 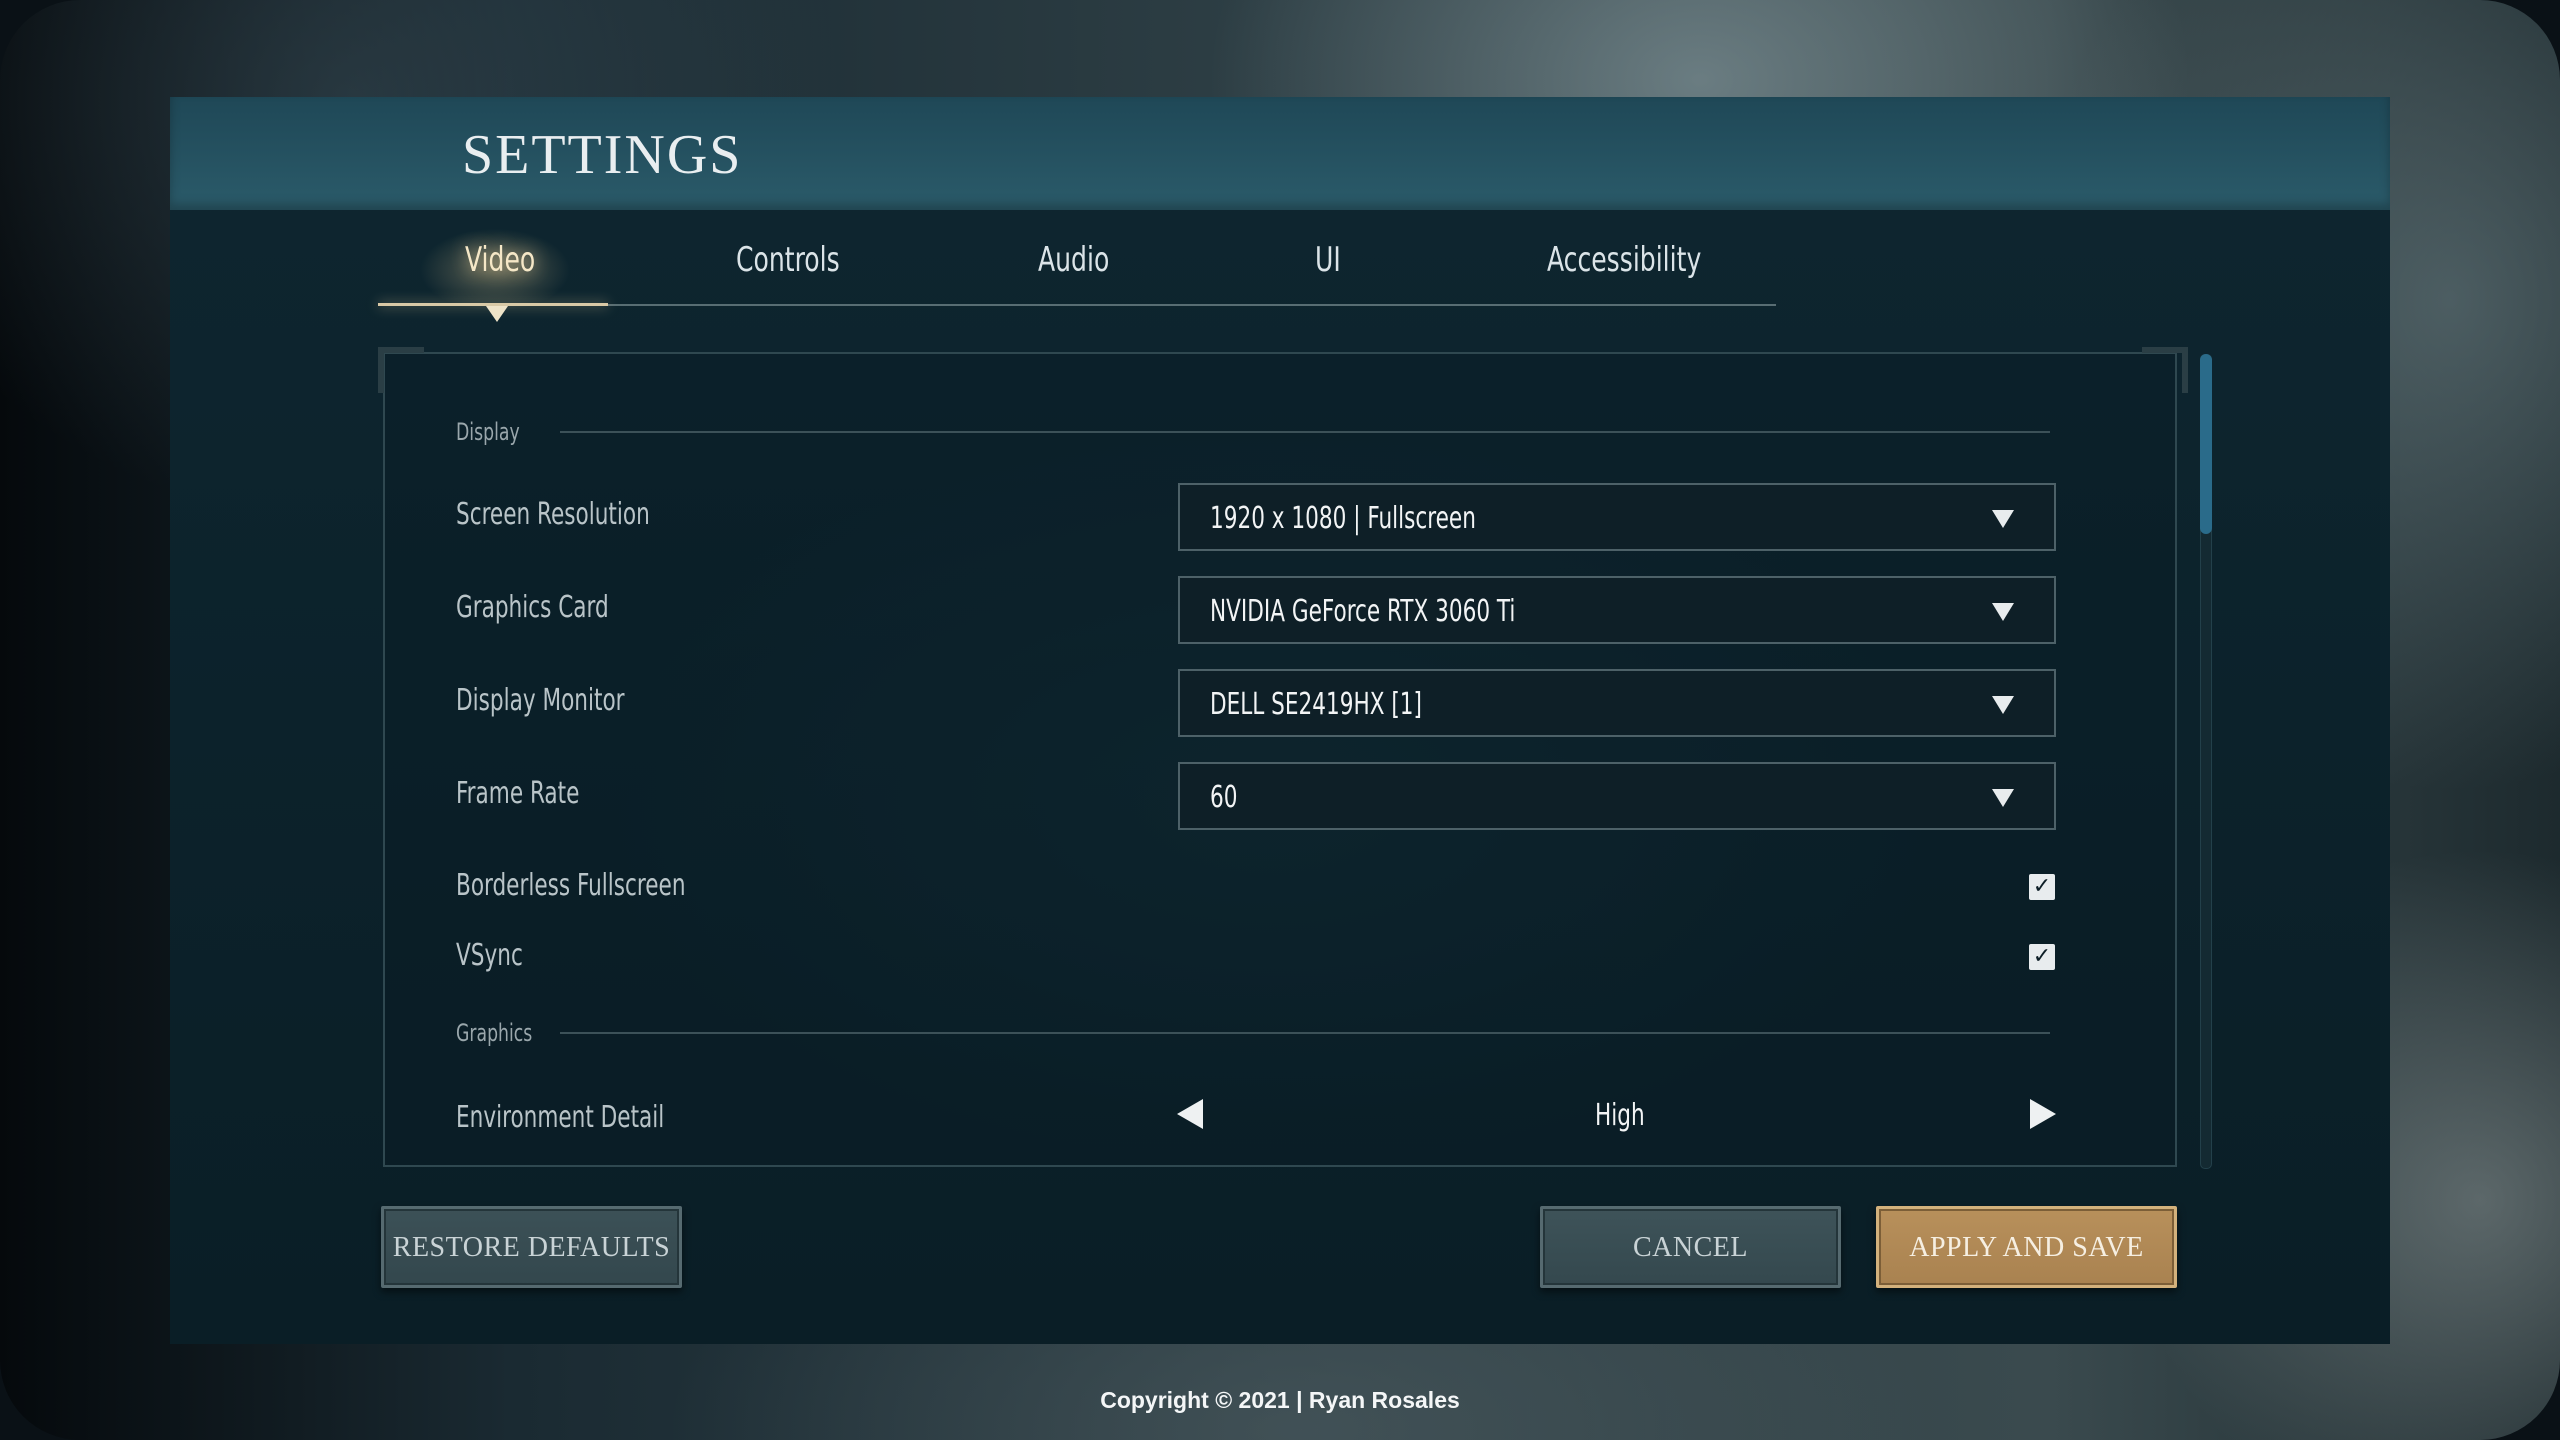 I want to click on cancel-button: CANCEL, so click(x=1690, y=1247).